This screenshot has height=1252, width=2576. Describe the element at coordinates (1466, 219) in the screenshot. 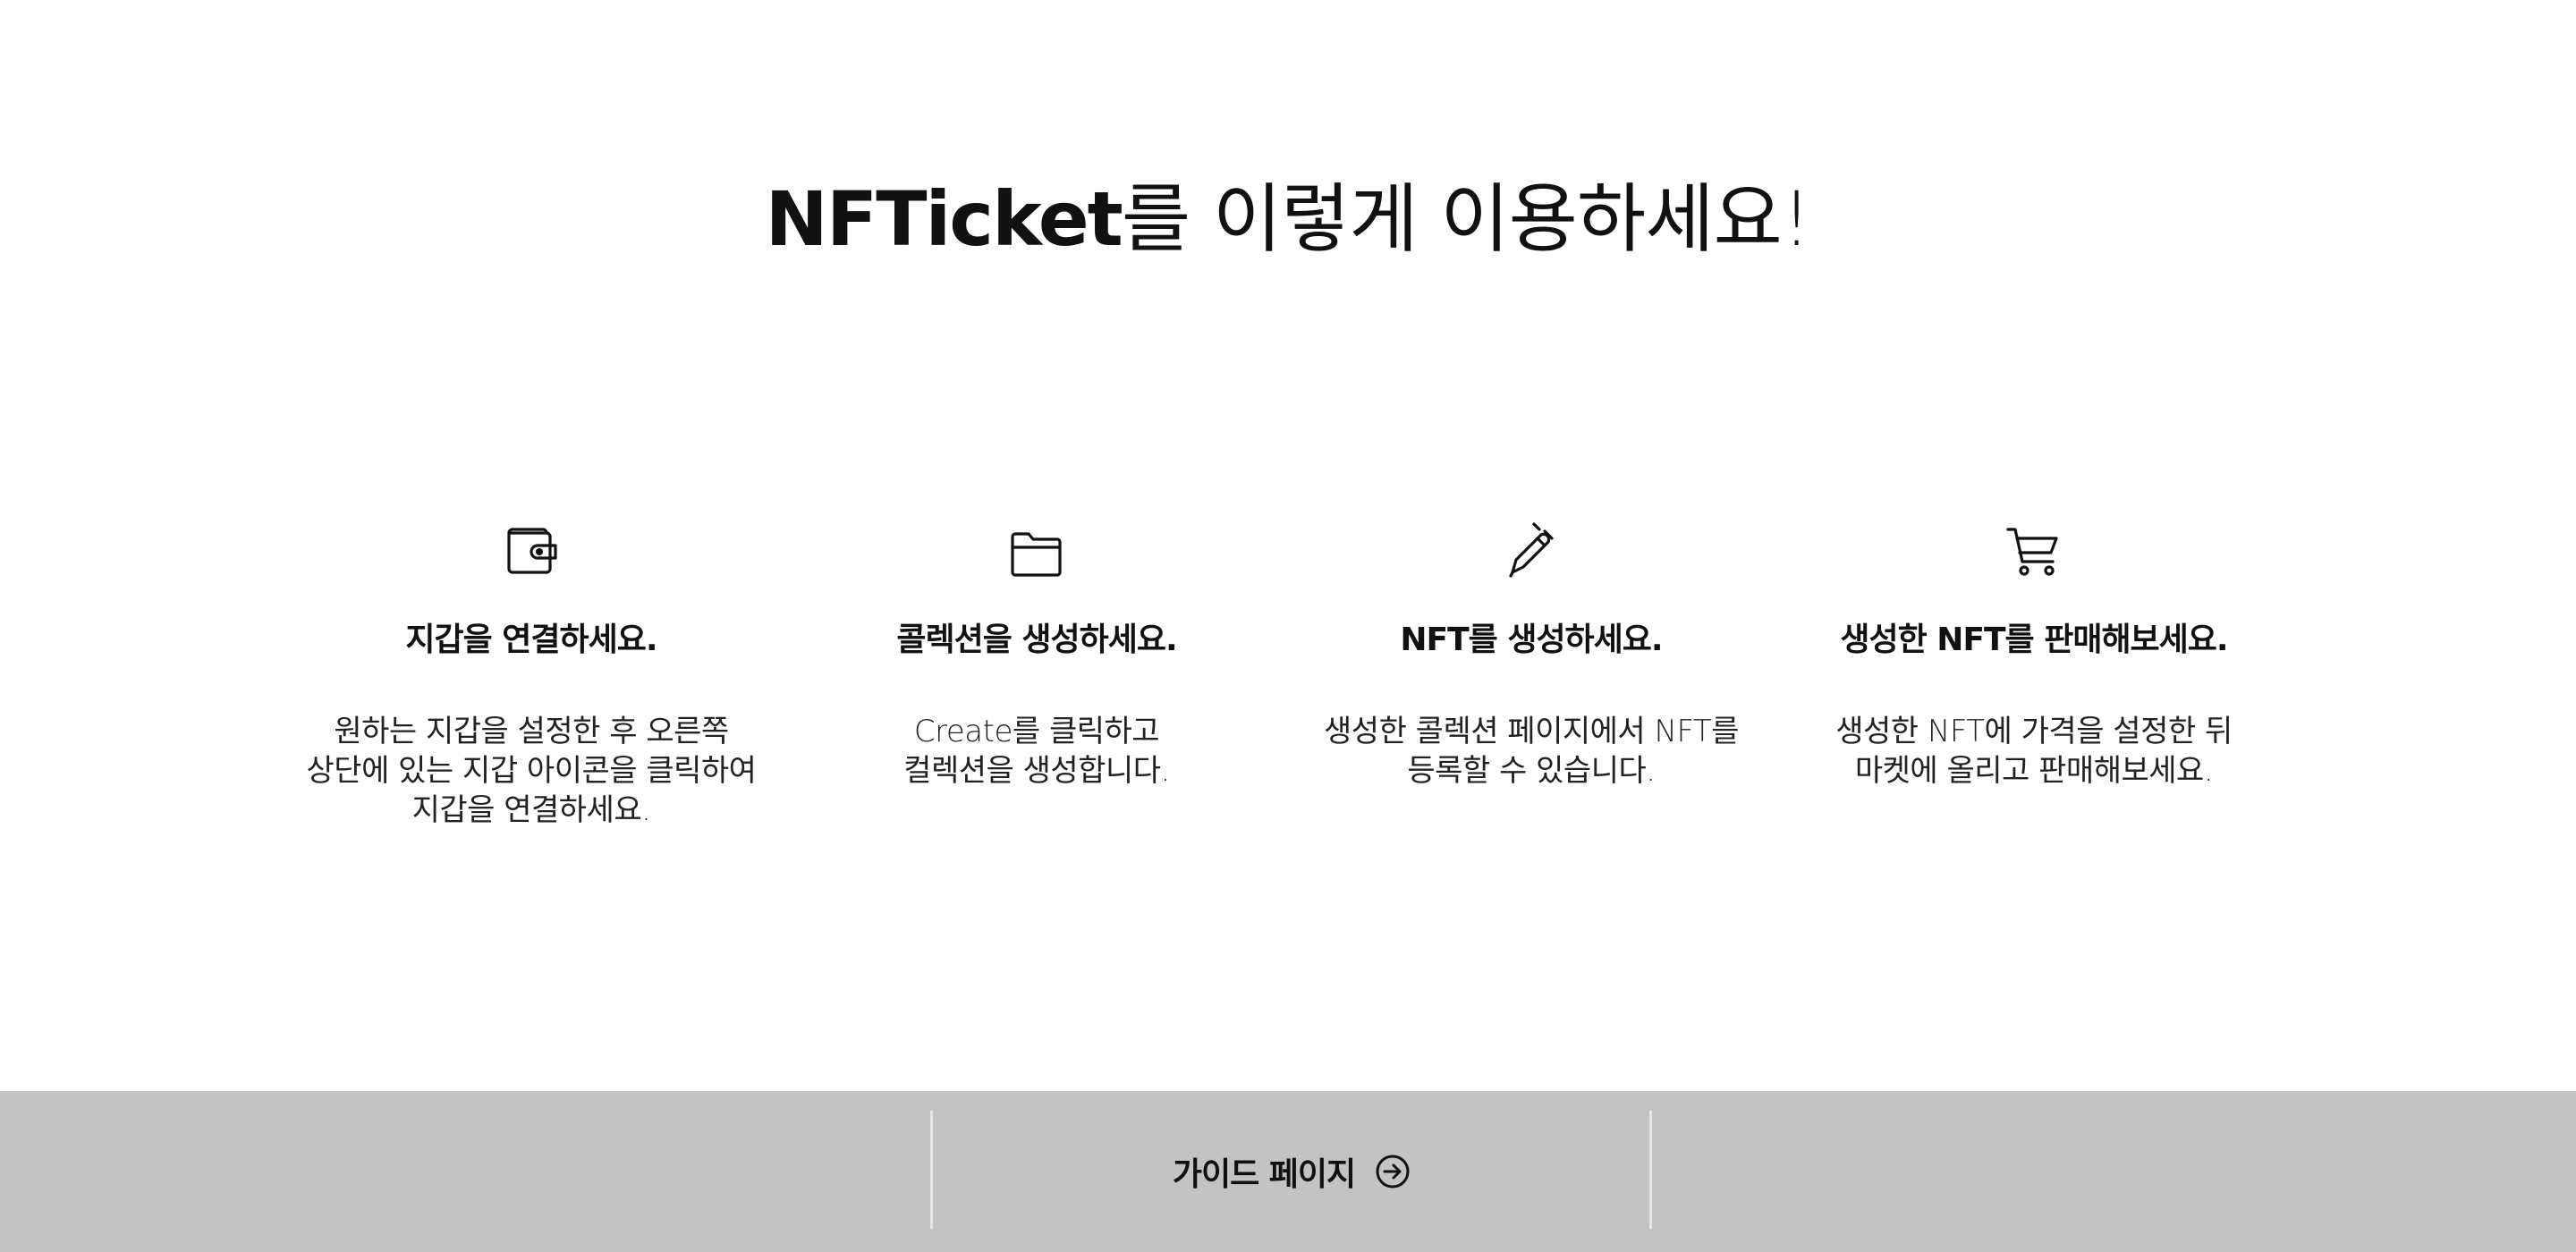

I see `hero-title-text: 를 이렇게 이용하세요!` at that location.